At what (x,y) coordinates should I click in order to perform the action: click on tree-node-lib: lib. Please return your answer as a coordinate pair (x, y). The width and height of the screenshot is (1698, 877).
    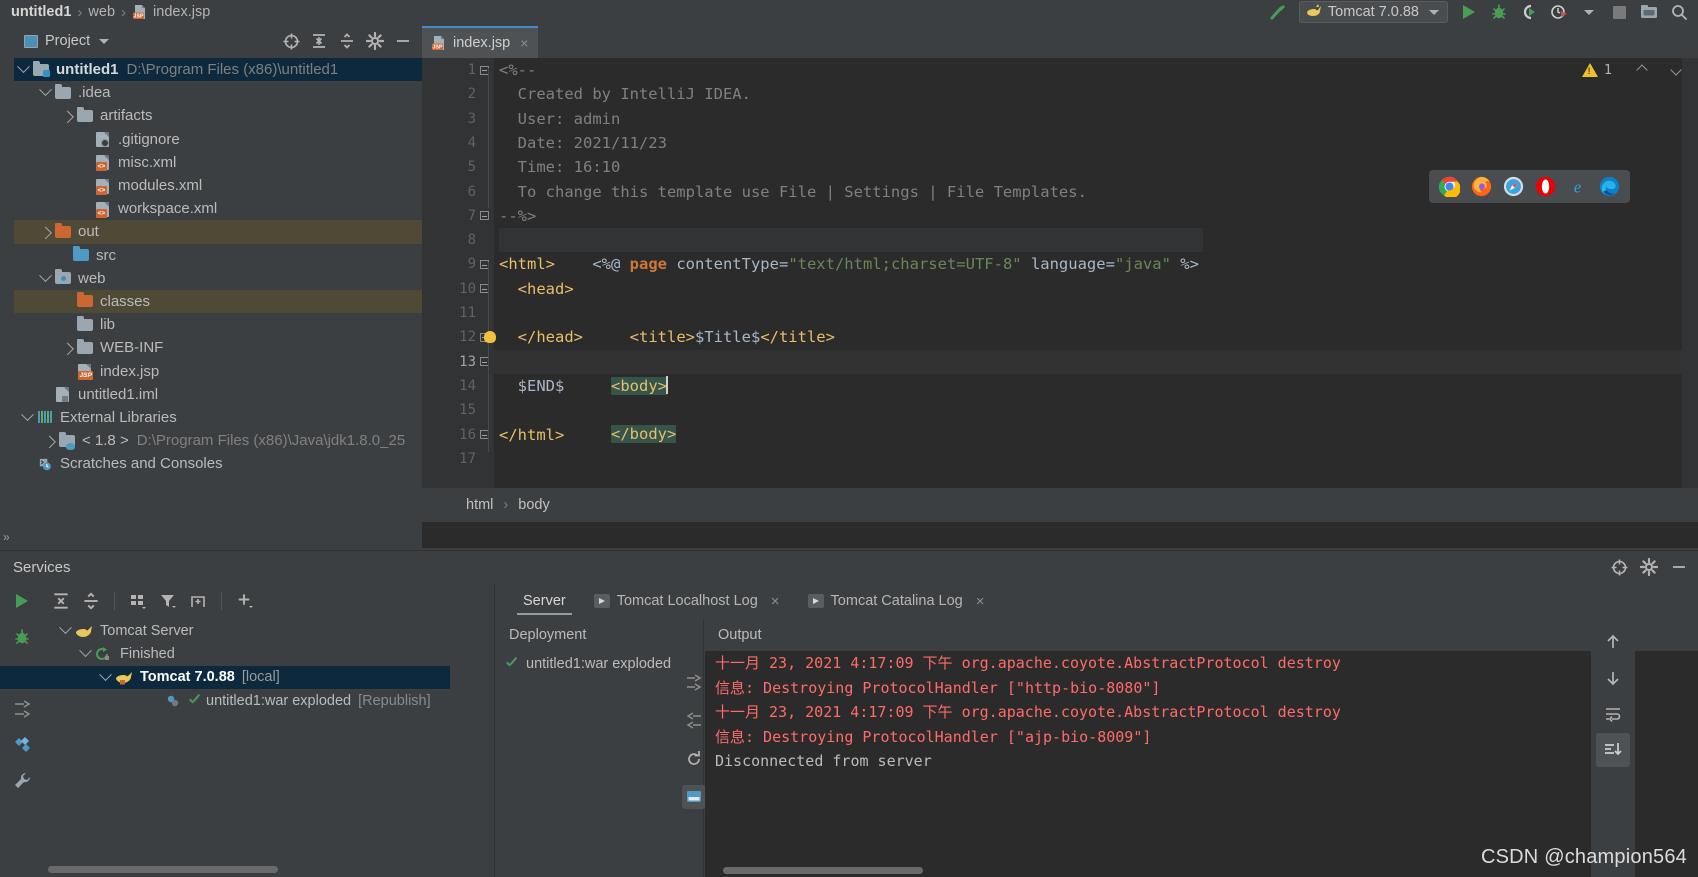
    Looking at the image, I should click on (218, 324).